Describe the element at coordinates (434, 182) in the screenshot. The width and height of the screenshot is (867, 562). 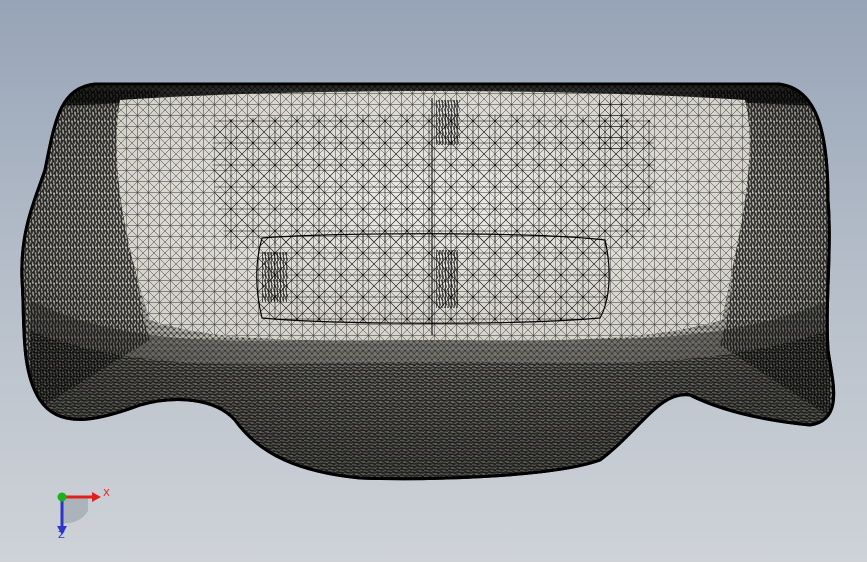
I see `mesh-center-flat` at that location.